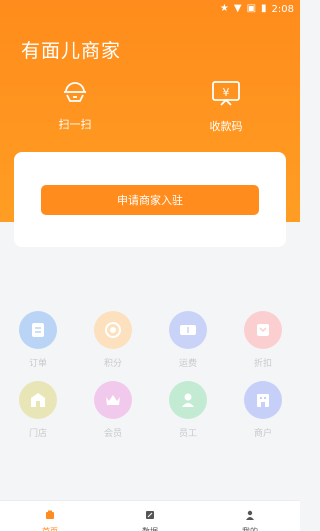 The width and height of the screenshot is (320, 531). I want to click on star-icon: ★, so click(224, 8).